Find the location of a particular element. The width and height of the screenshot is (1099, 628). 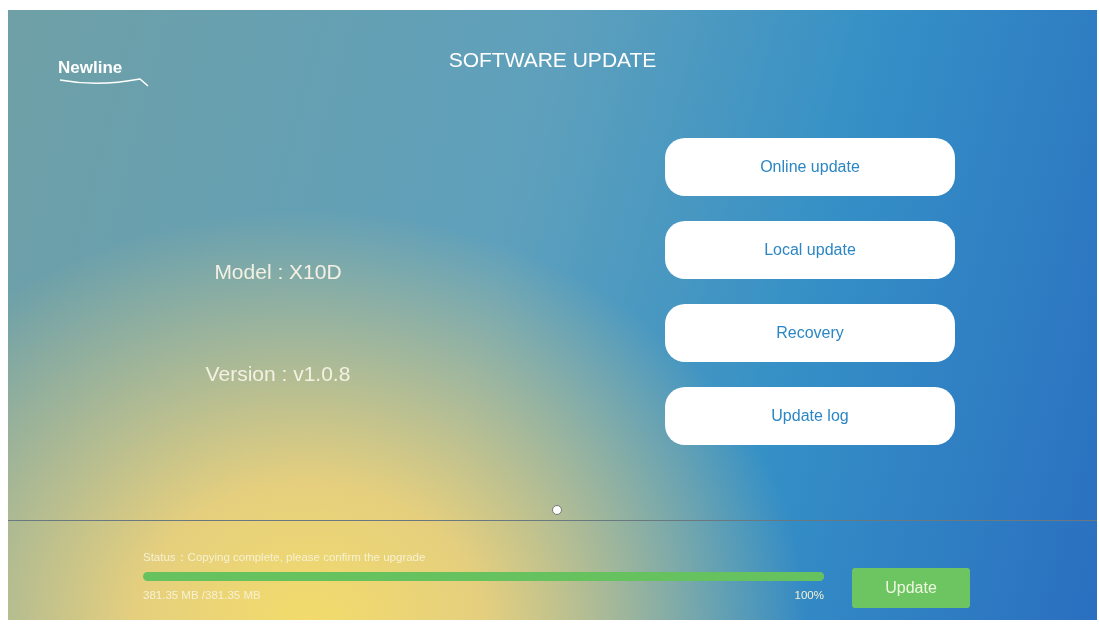

newline-logo: Newline is located at coordinates (104, 73).